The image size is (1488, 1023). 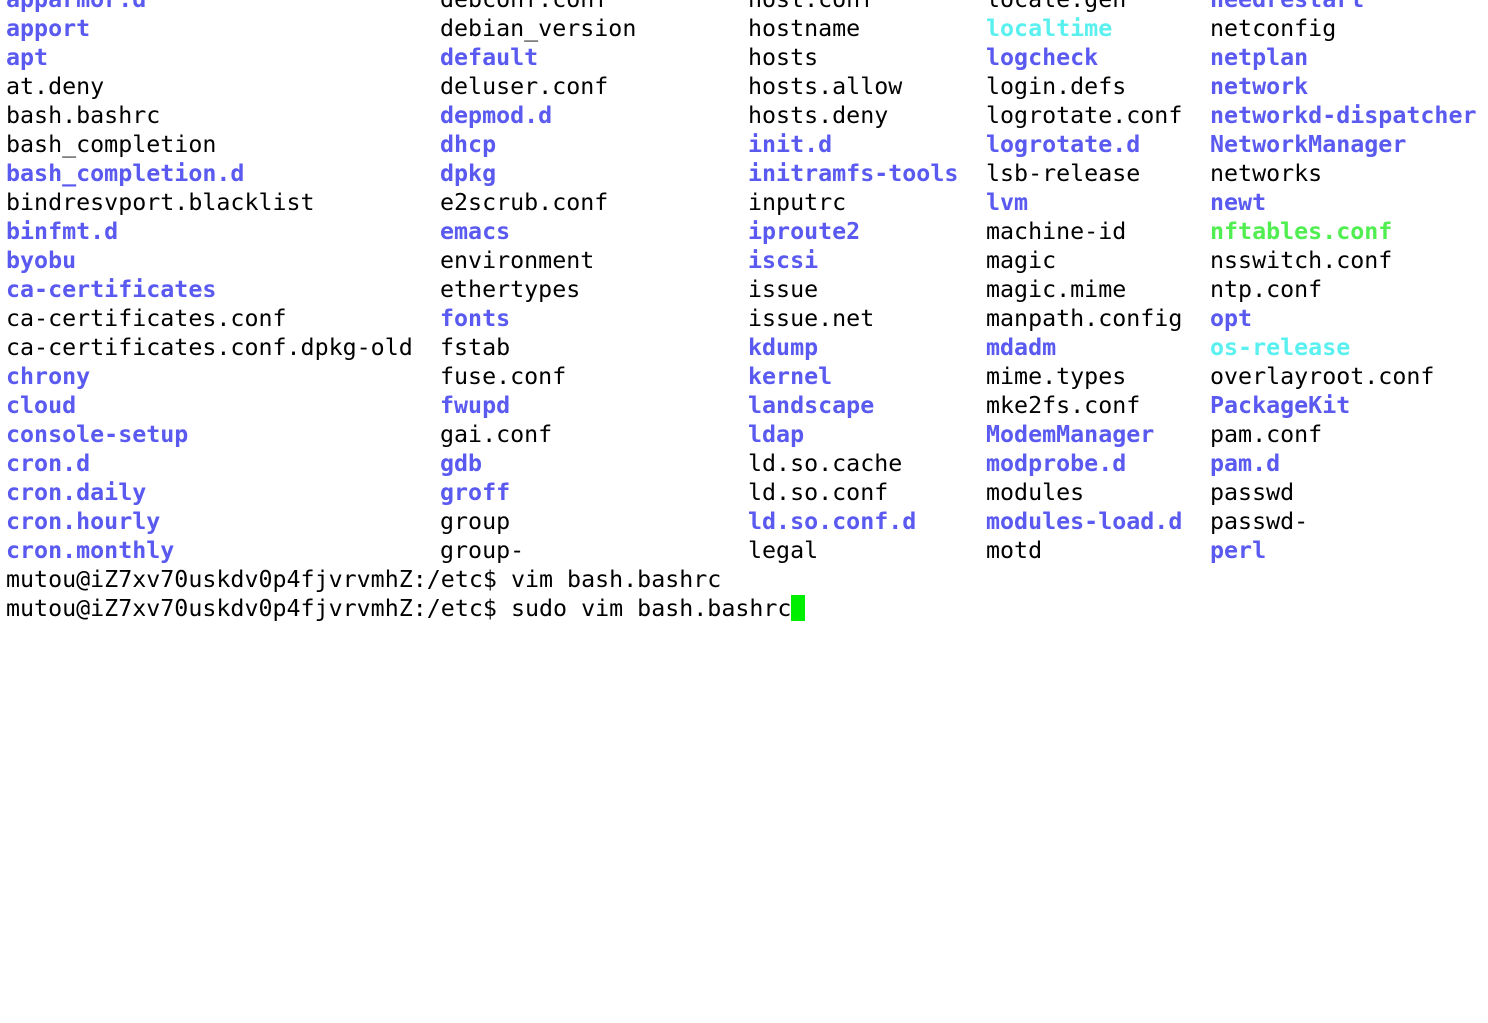 I want to click on listing-entry: dhcp, so click(x=468, y=144).